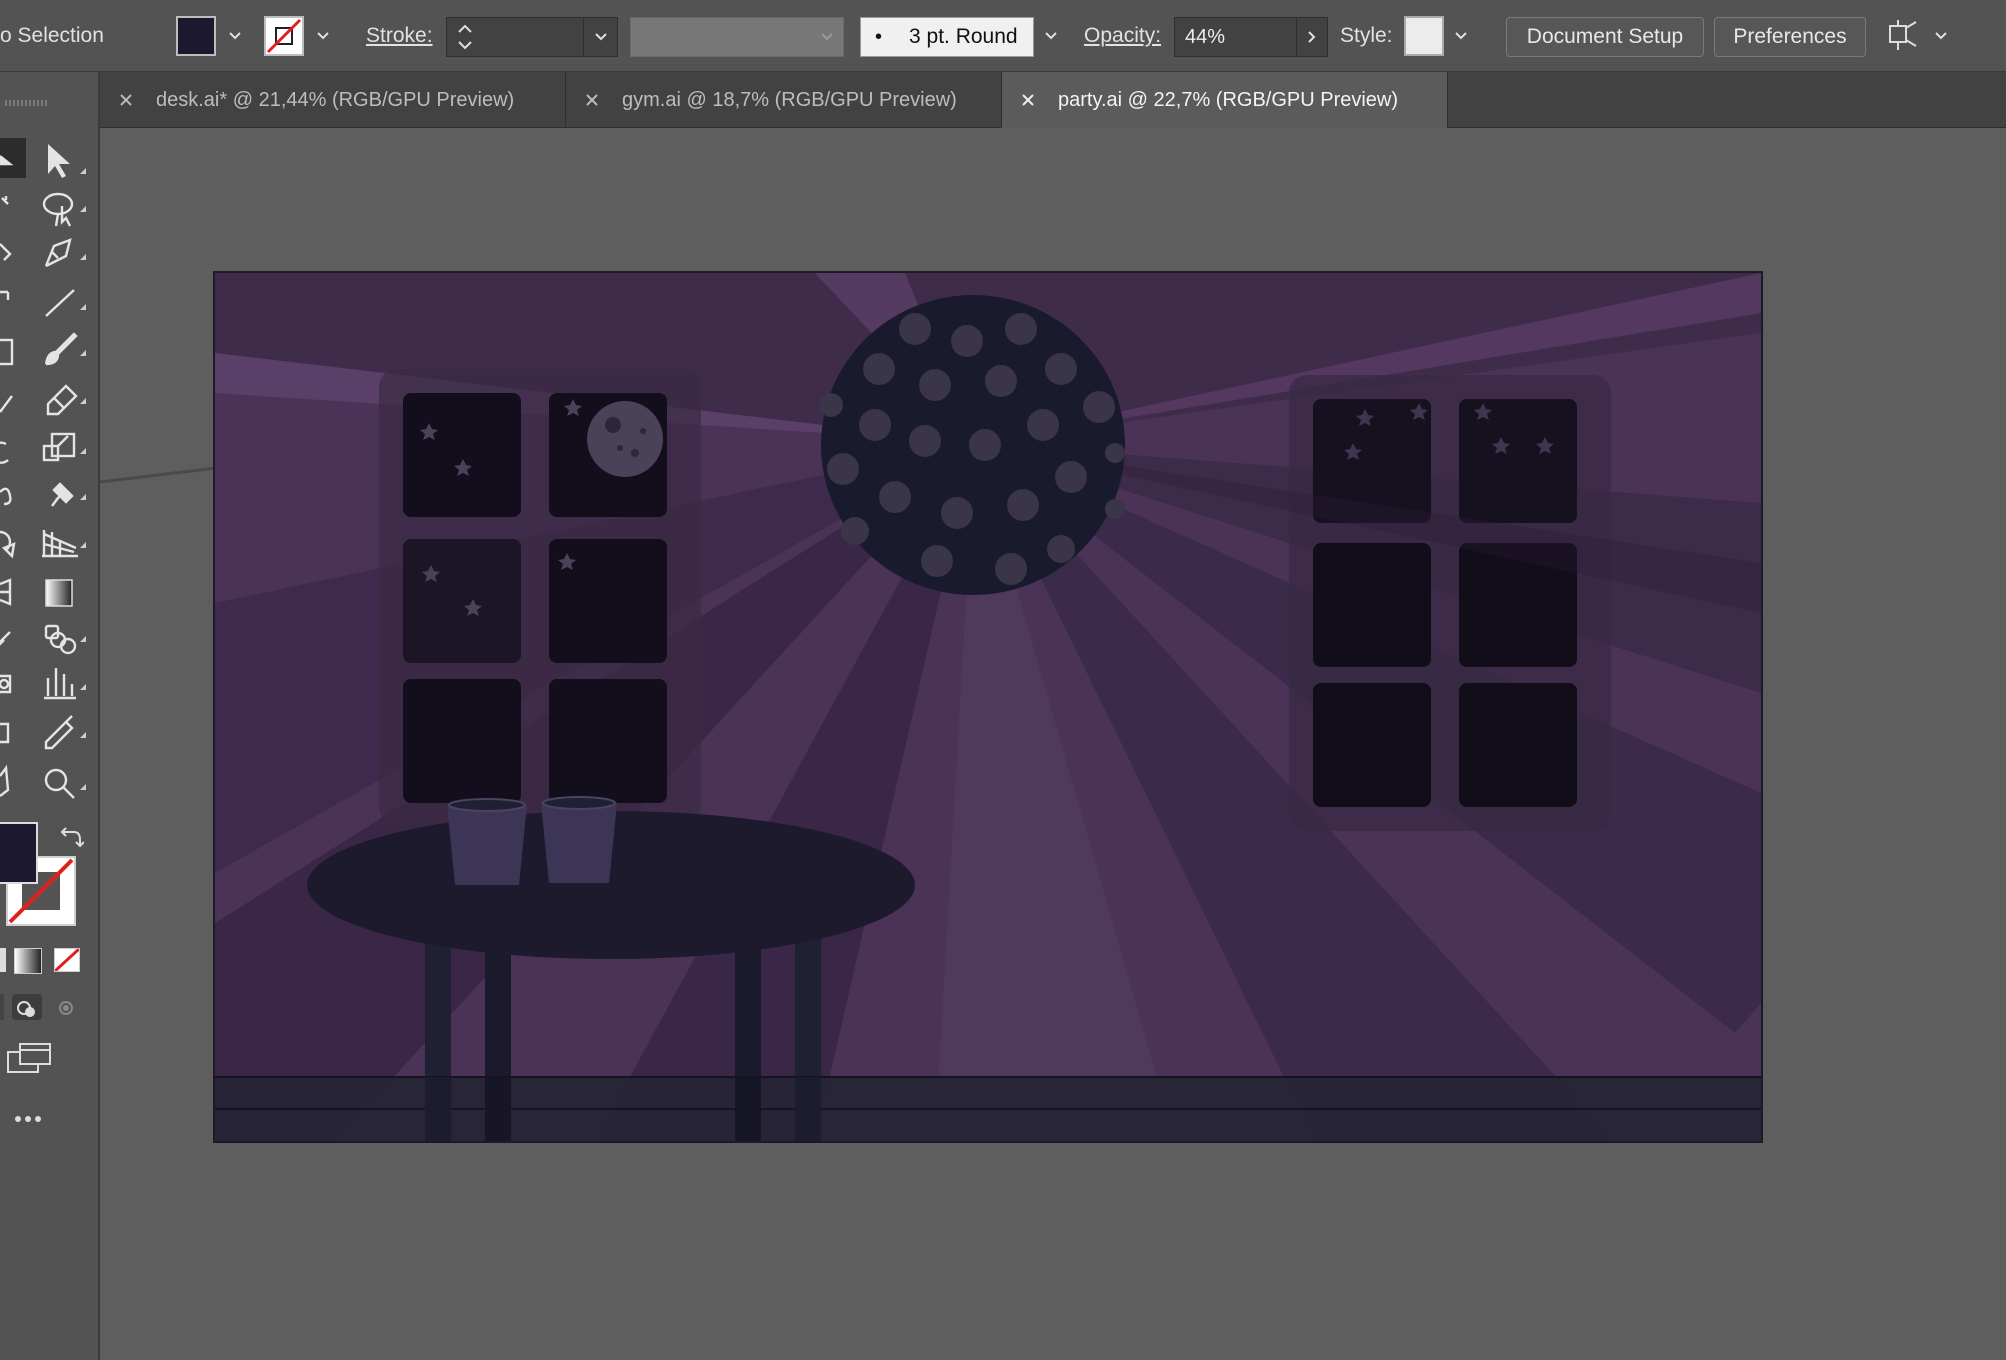 The height and width of the screenshot is (1360, 2006). I want to click on fill-color-swatch, so click(19, 853).